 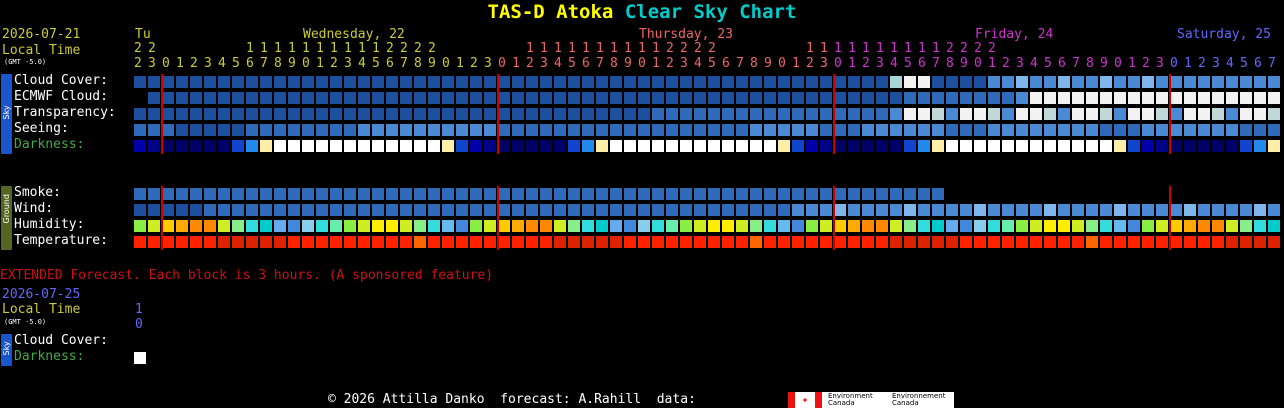 What do you see at coordinates (143, 34) in the screenshot?
I see `day-label-tue: Tu` at bounding box center [143, 34].